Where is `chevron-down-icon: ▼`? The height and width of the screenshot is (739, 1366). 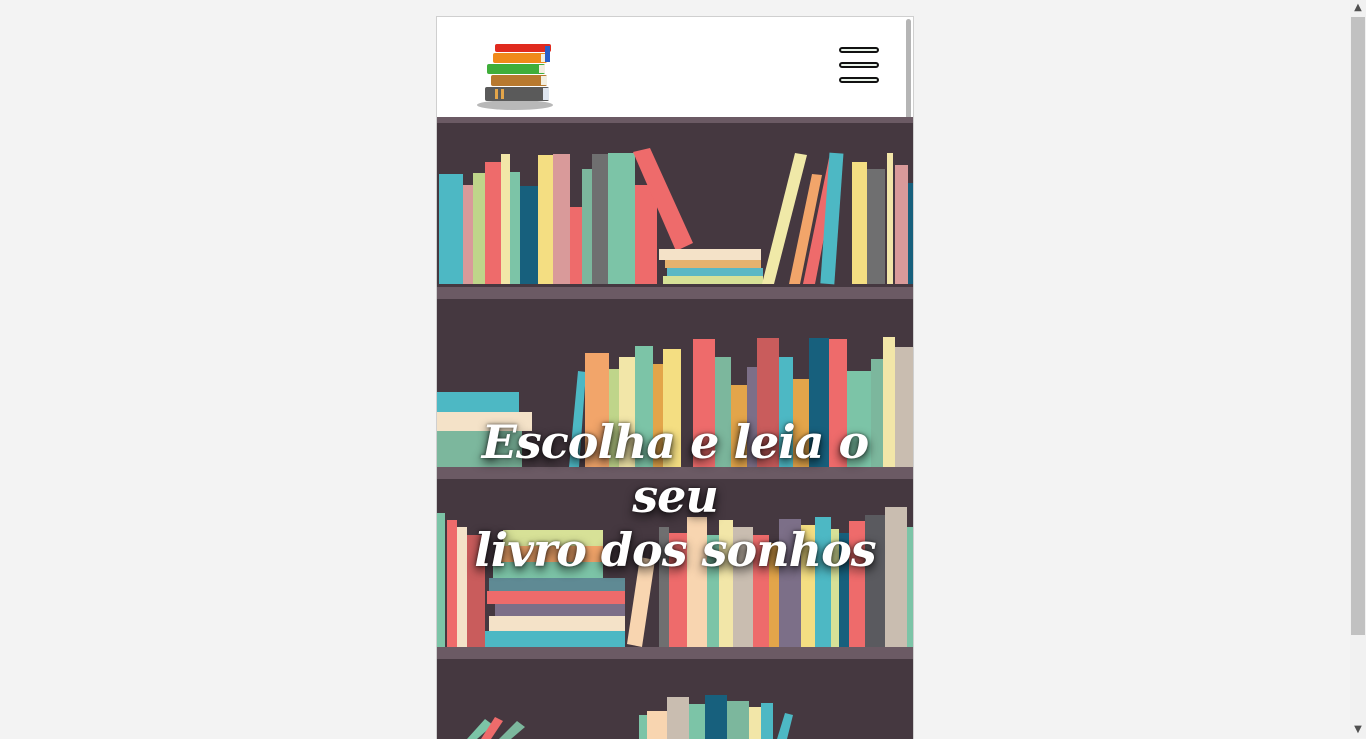 chevron-down-icon: ▼ is located at coordinates (1358, 730).